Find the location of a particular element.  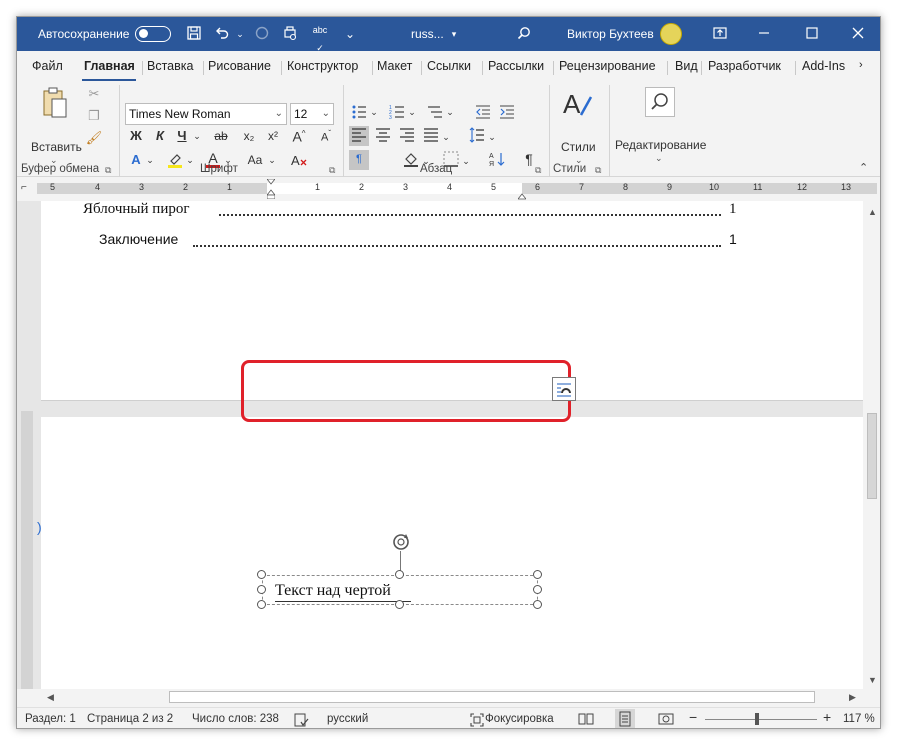

clipboard-launcher-icon: ⧉ is located at coordinates (108, 170).